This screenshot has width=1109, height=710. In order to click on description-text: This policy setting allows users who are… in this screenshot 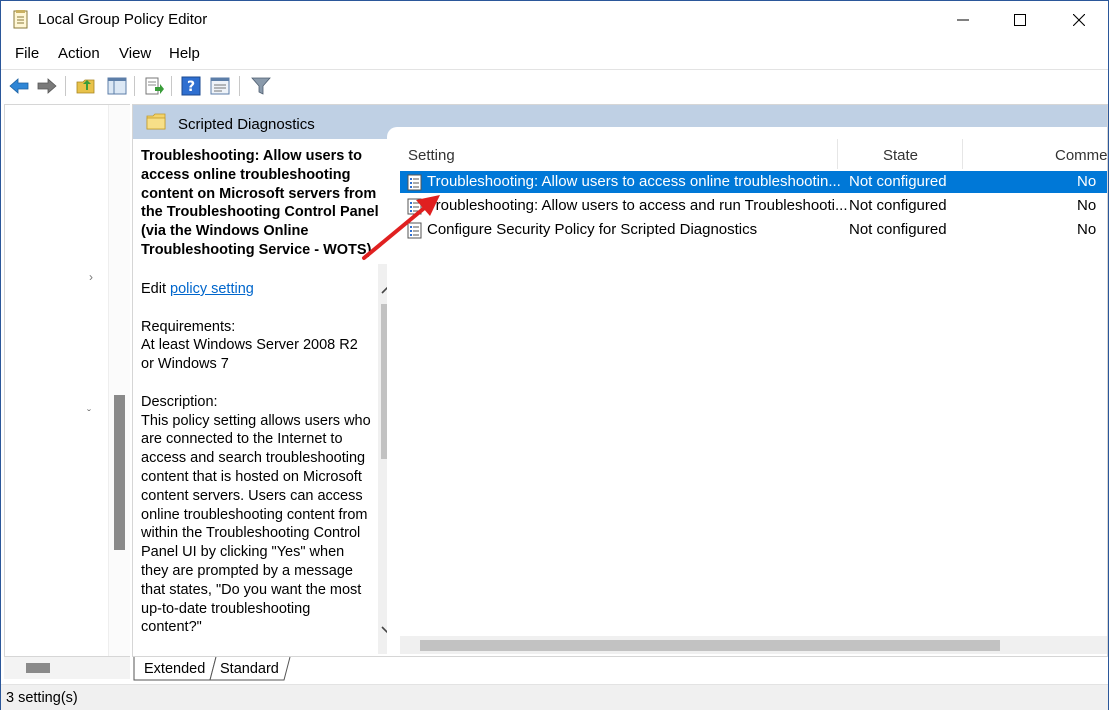, I will do `click(256, 524)`.